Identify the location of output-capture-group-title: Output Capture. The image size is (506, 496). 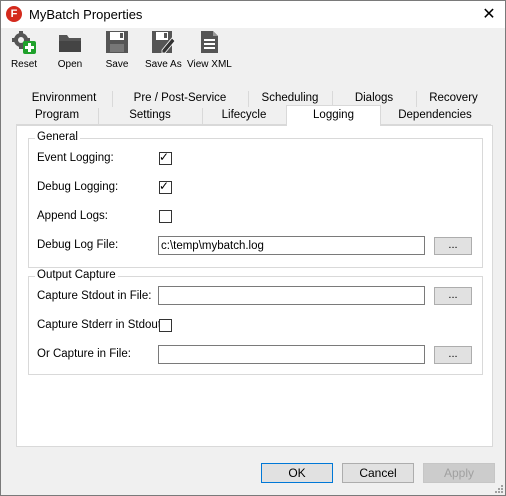
(76, 275).